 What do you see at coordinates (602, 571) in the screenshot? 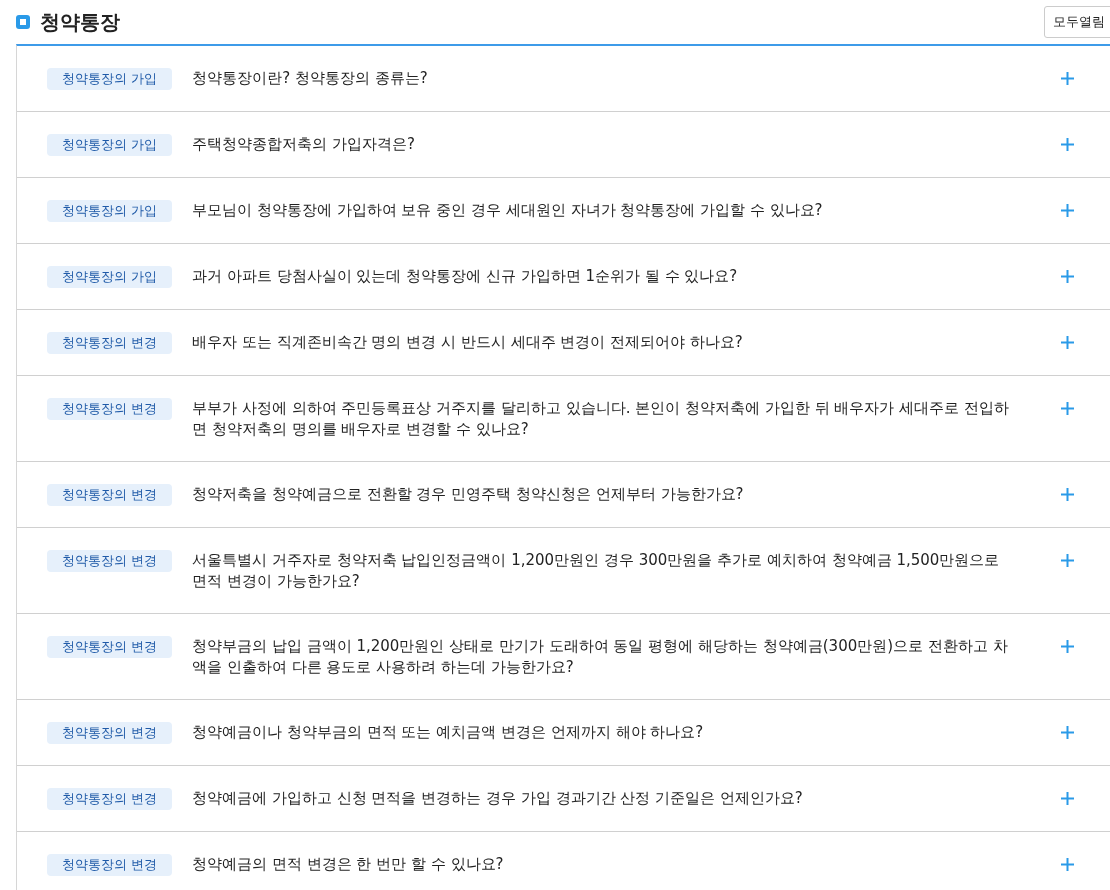
I see `question-text: 서울특별시 거주자로 청약저축 납입인정금액이 1,200만원인 경우 300만원을 추가로 예치하여 청약예금 1,500만원으로 면적 변경이 가능한가요?` at bounding box center [602, 571].